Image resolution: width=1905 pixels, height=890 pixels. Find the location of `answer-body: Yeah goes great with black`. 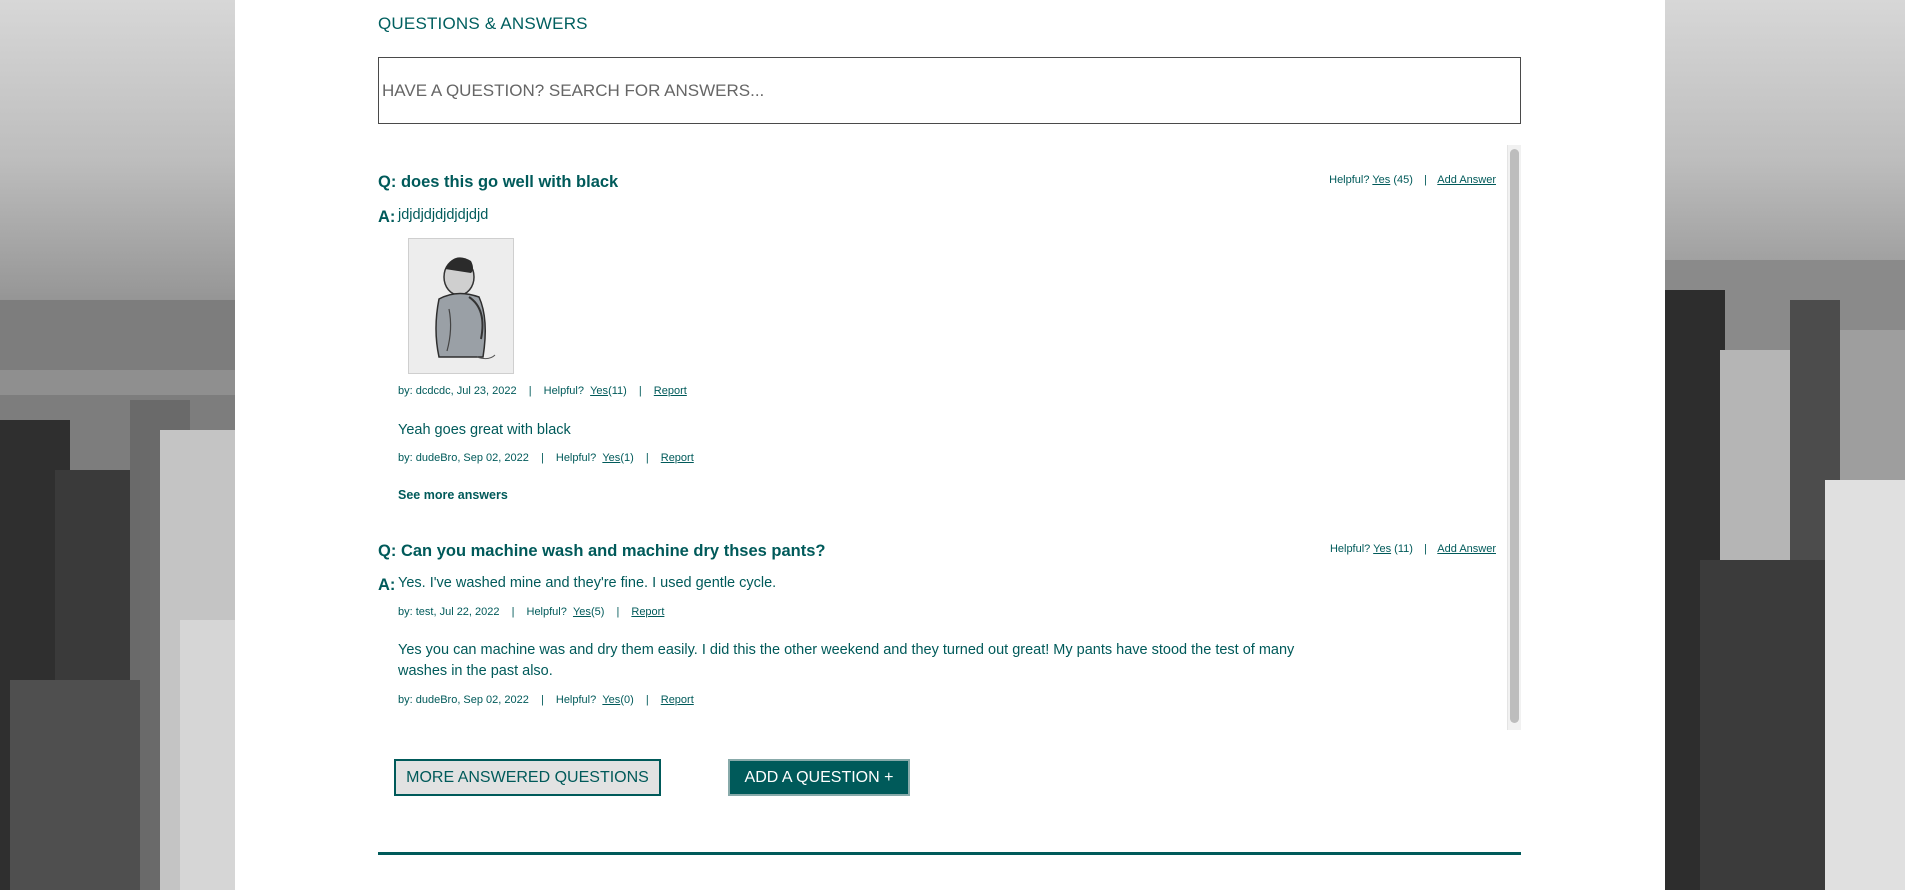

answer-body: Yeah goes great with black is located at coordinates (484, 430).